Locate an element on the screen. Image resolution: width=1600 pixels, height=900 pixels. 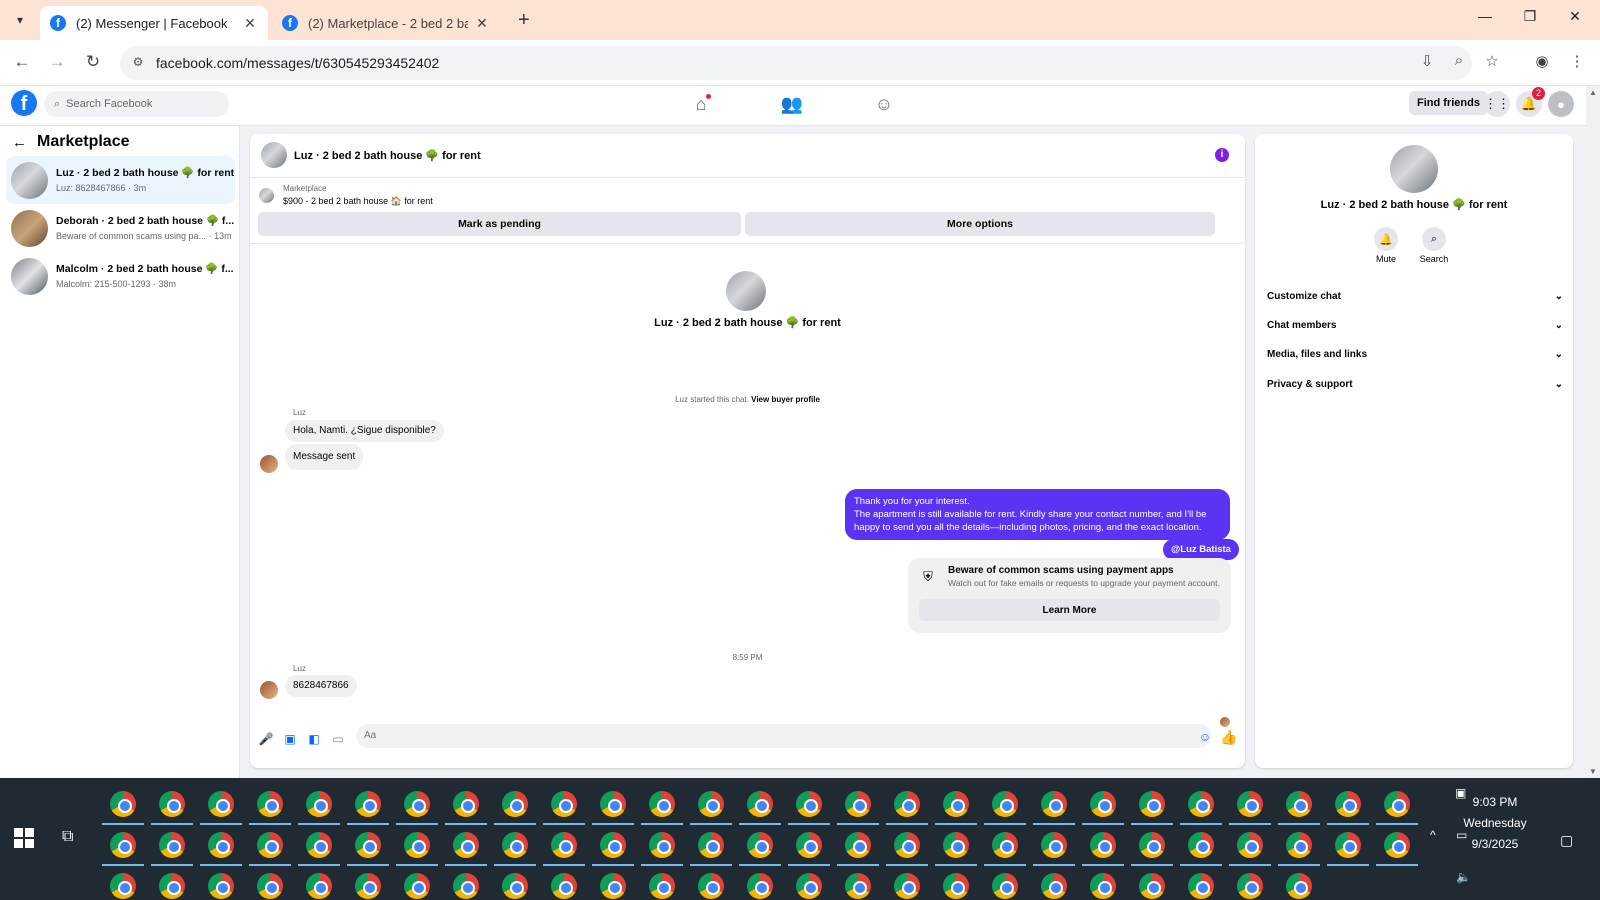
gif-icon: ▭ is located at coordinates (338, 739).